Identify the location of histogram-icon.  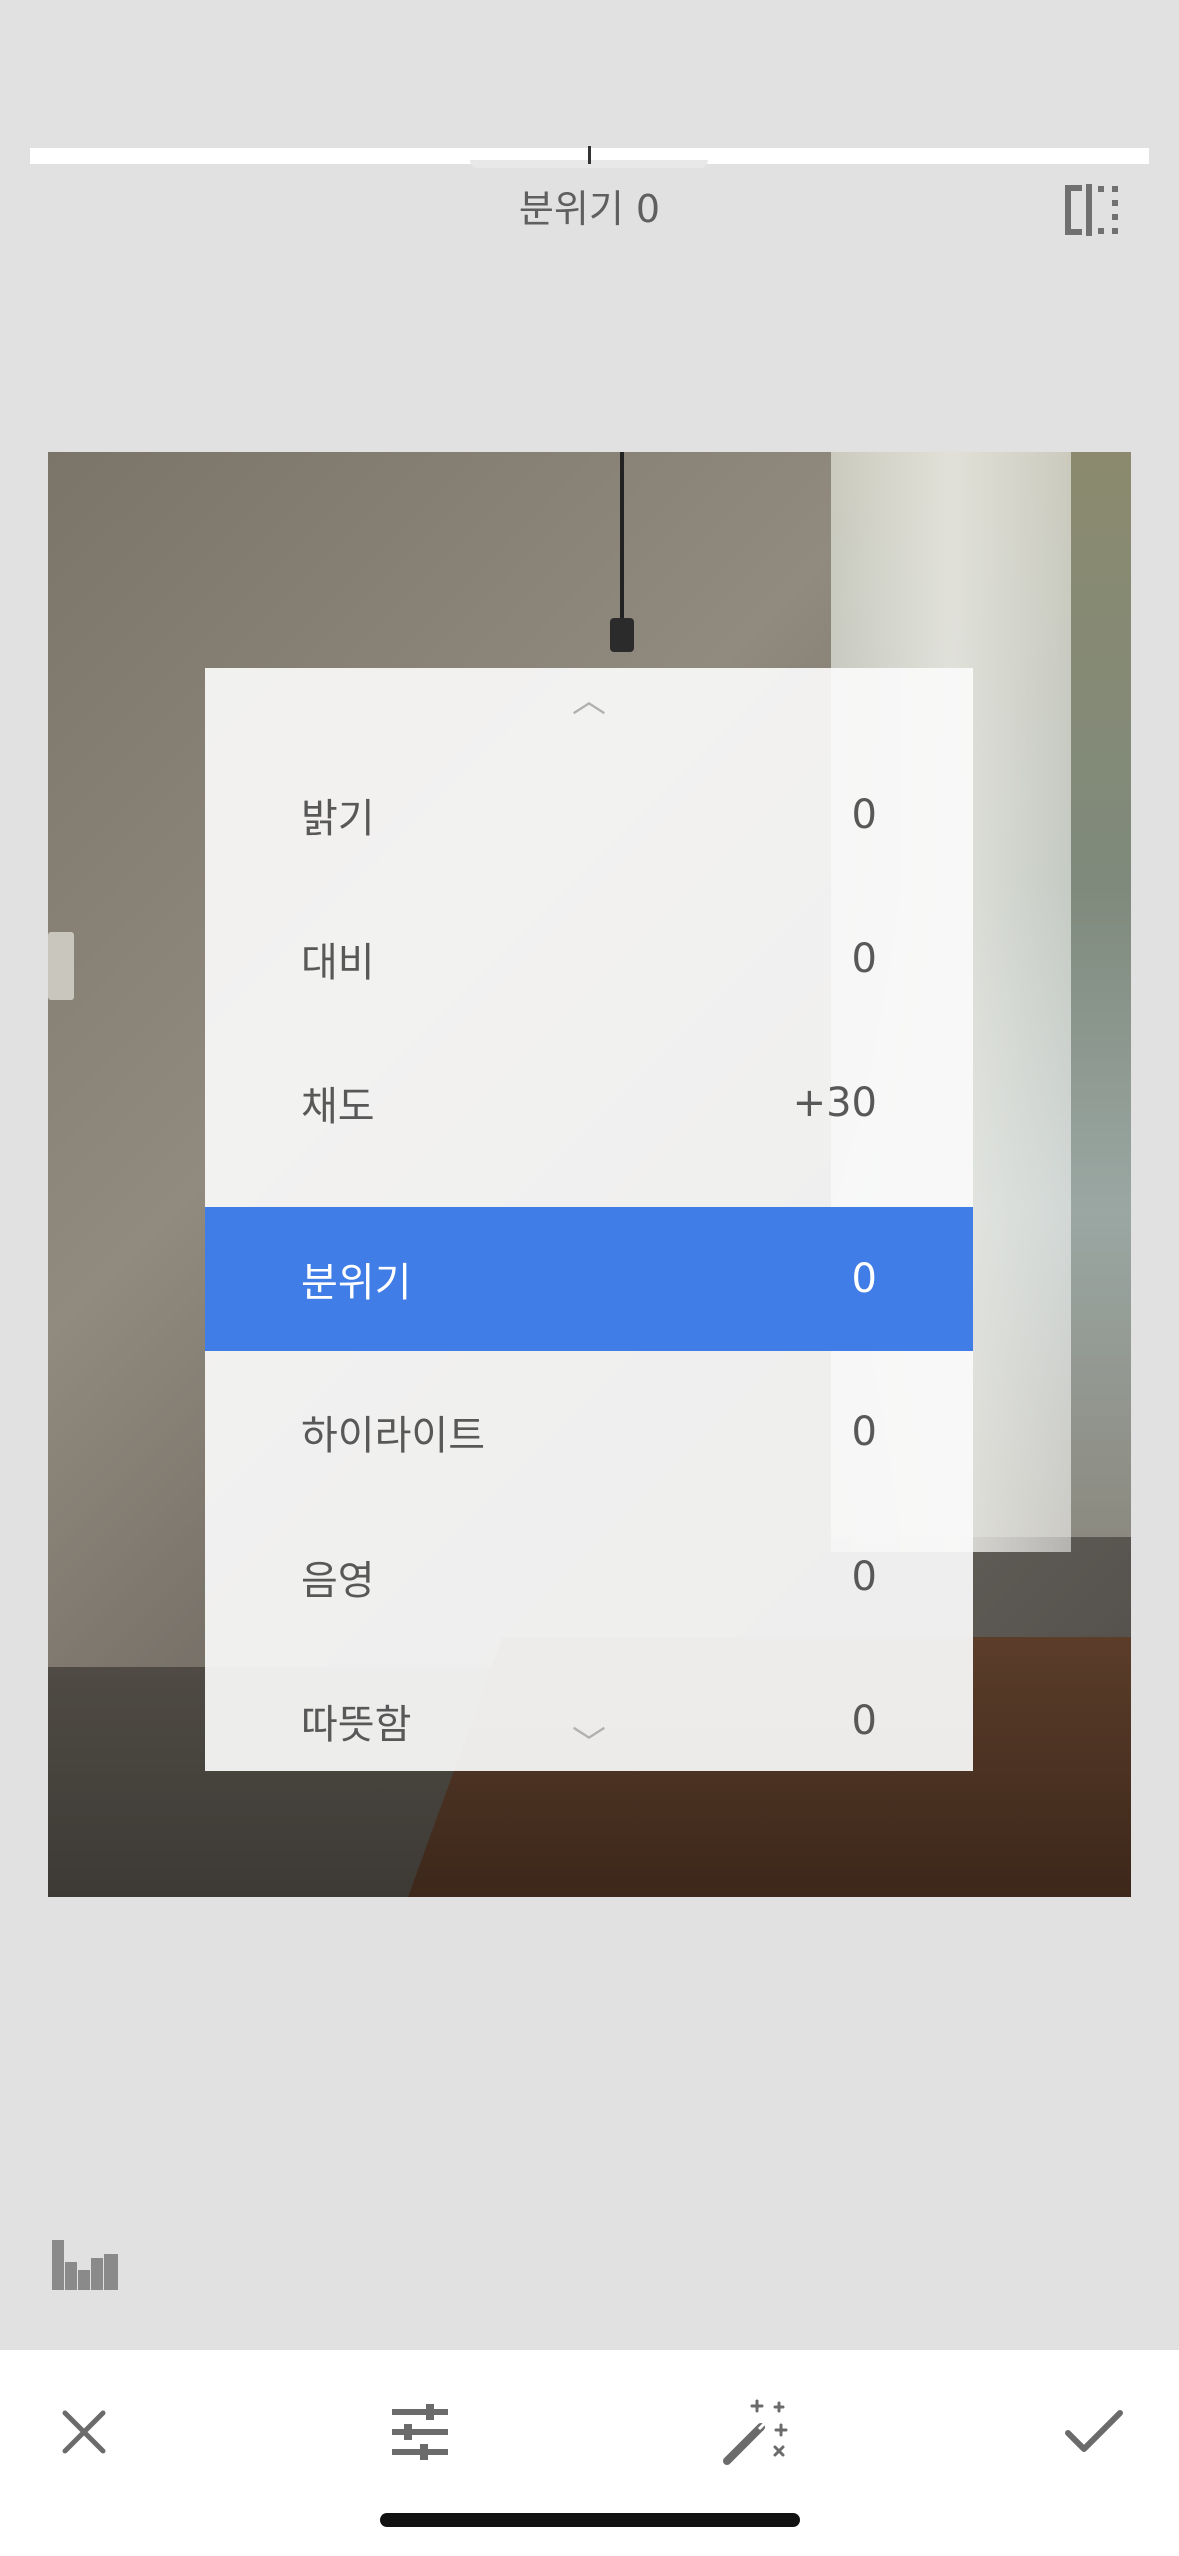
(85, 2265).